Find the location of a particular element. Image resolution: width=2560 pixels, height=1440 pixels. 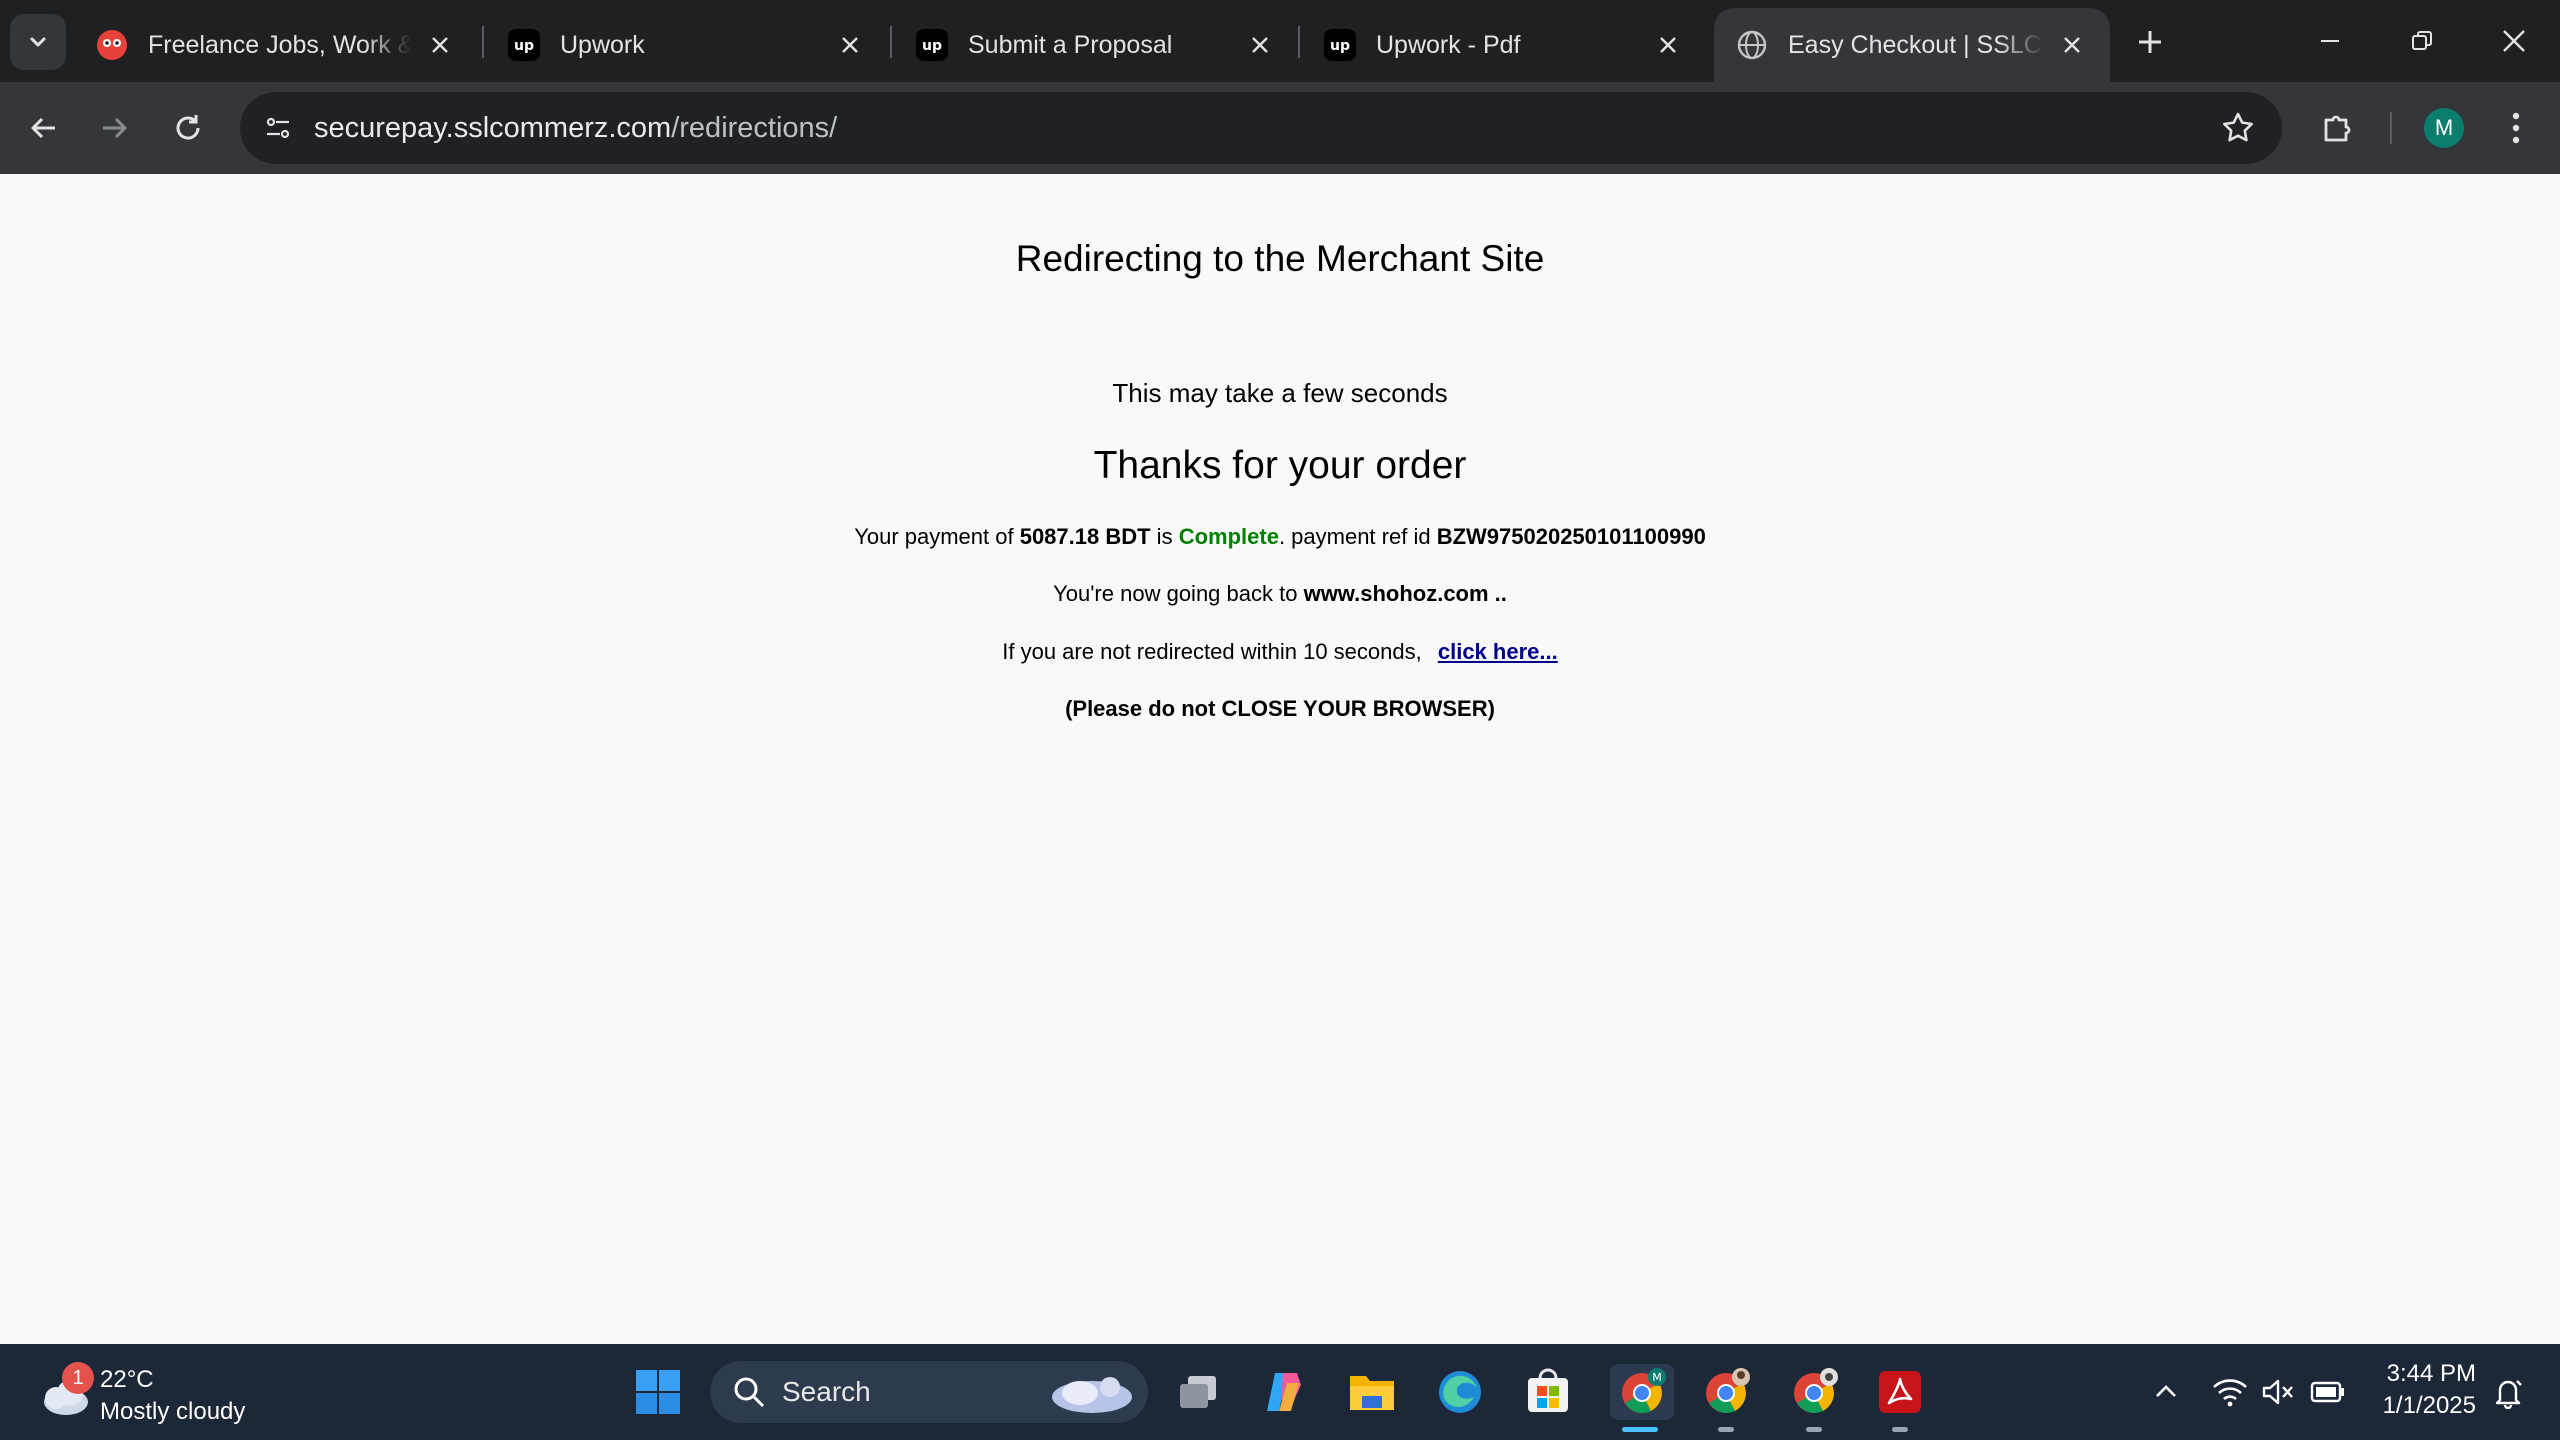

chrome-button-active: M is located at coordinates (1642, 1392).